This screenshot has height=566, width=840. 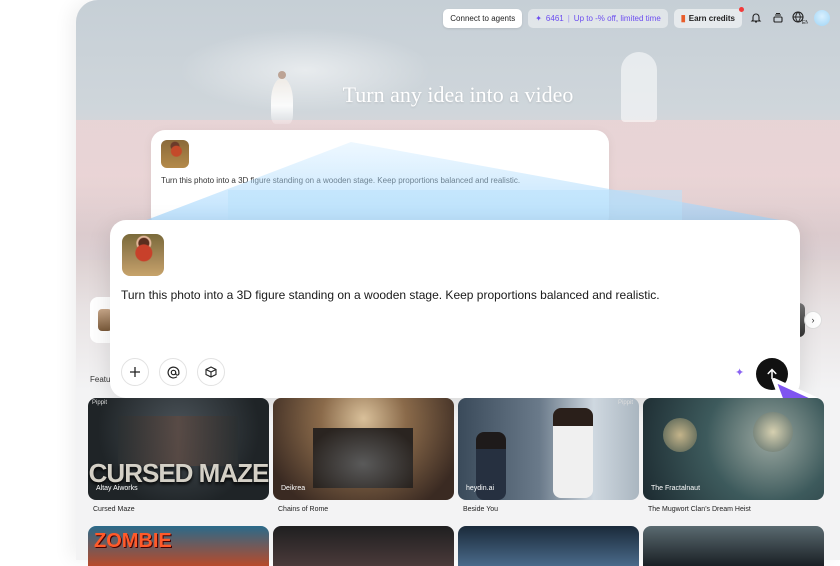 What do you see at coordinates (733, 449) in the screenshot?
I see `gallery-card: The Fractalnaut` at bounding box center [733, 449].